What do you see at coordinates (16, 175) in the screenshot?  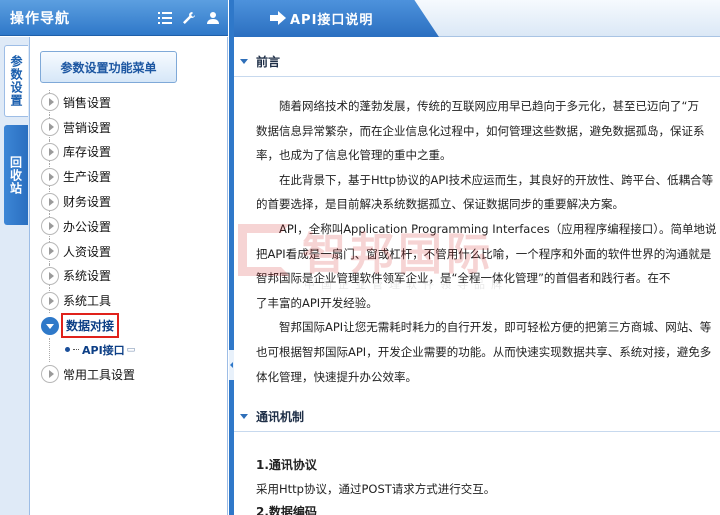 I see `tab-recycle-bin: 回收站` at bounding box center [16, 175].